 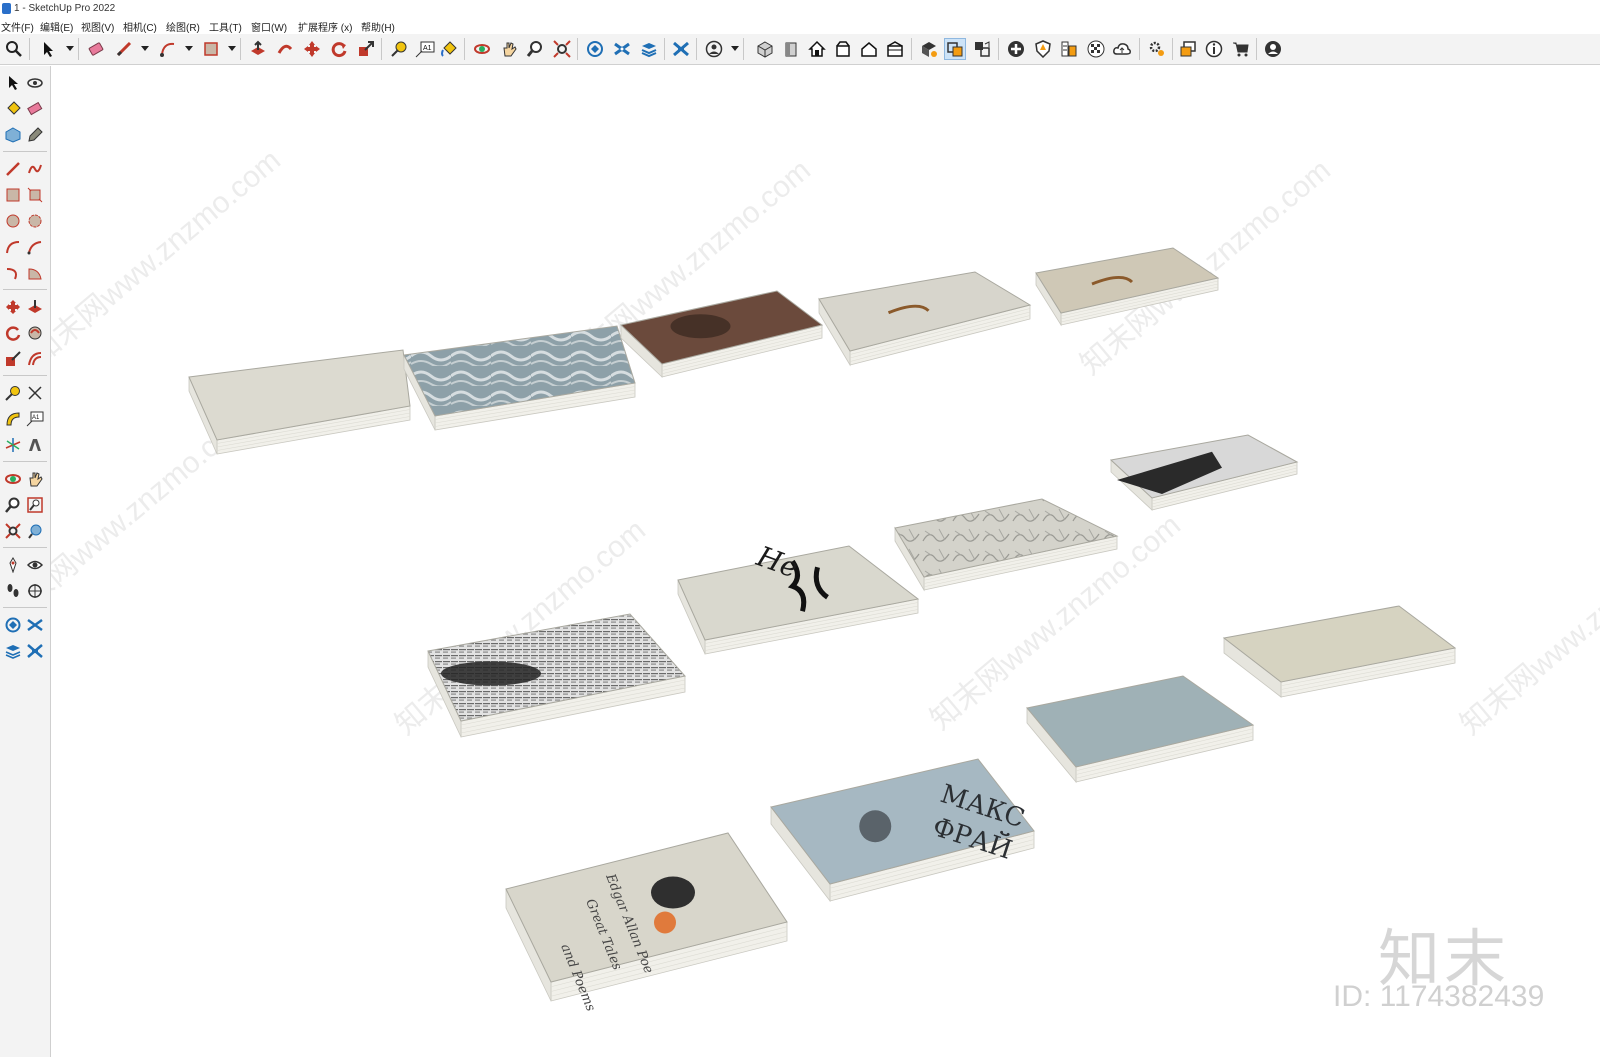 What do you see at coordinates (1043, 49) in the screenshot?
I see `shield-icon` at bounding box center [1043, 49].